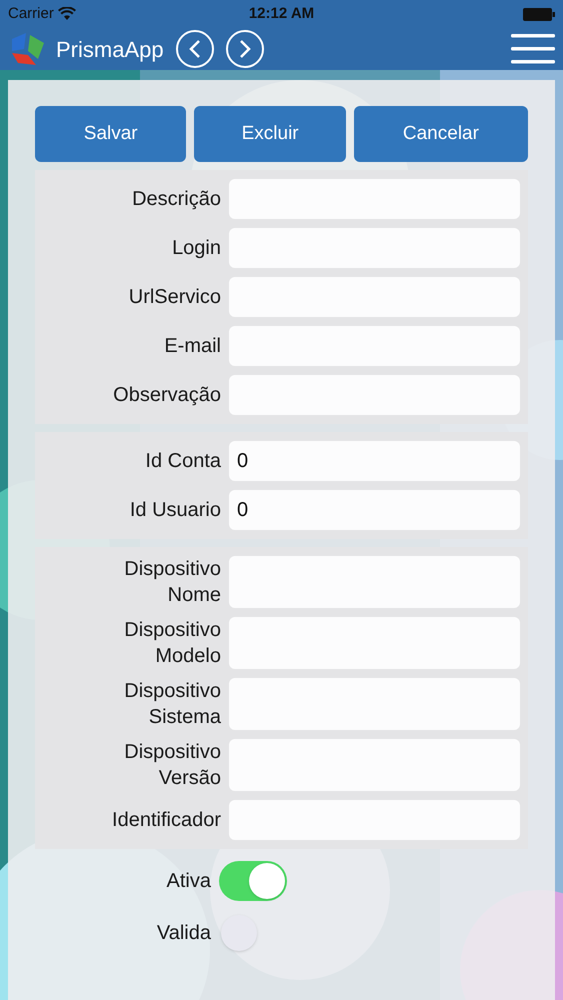 The width and height of the screenshot is (563, 1000). I want to click on action-button: Excluir, so click(270, 134).